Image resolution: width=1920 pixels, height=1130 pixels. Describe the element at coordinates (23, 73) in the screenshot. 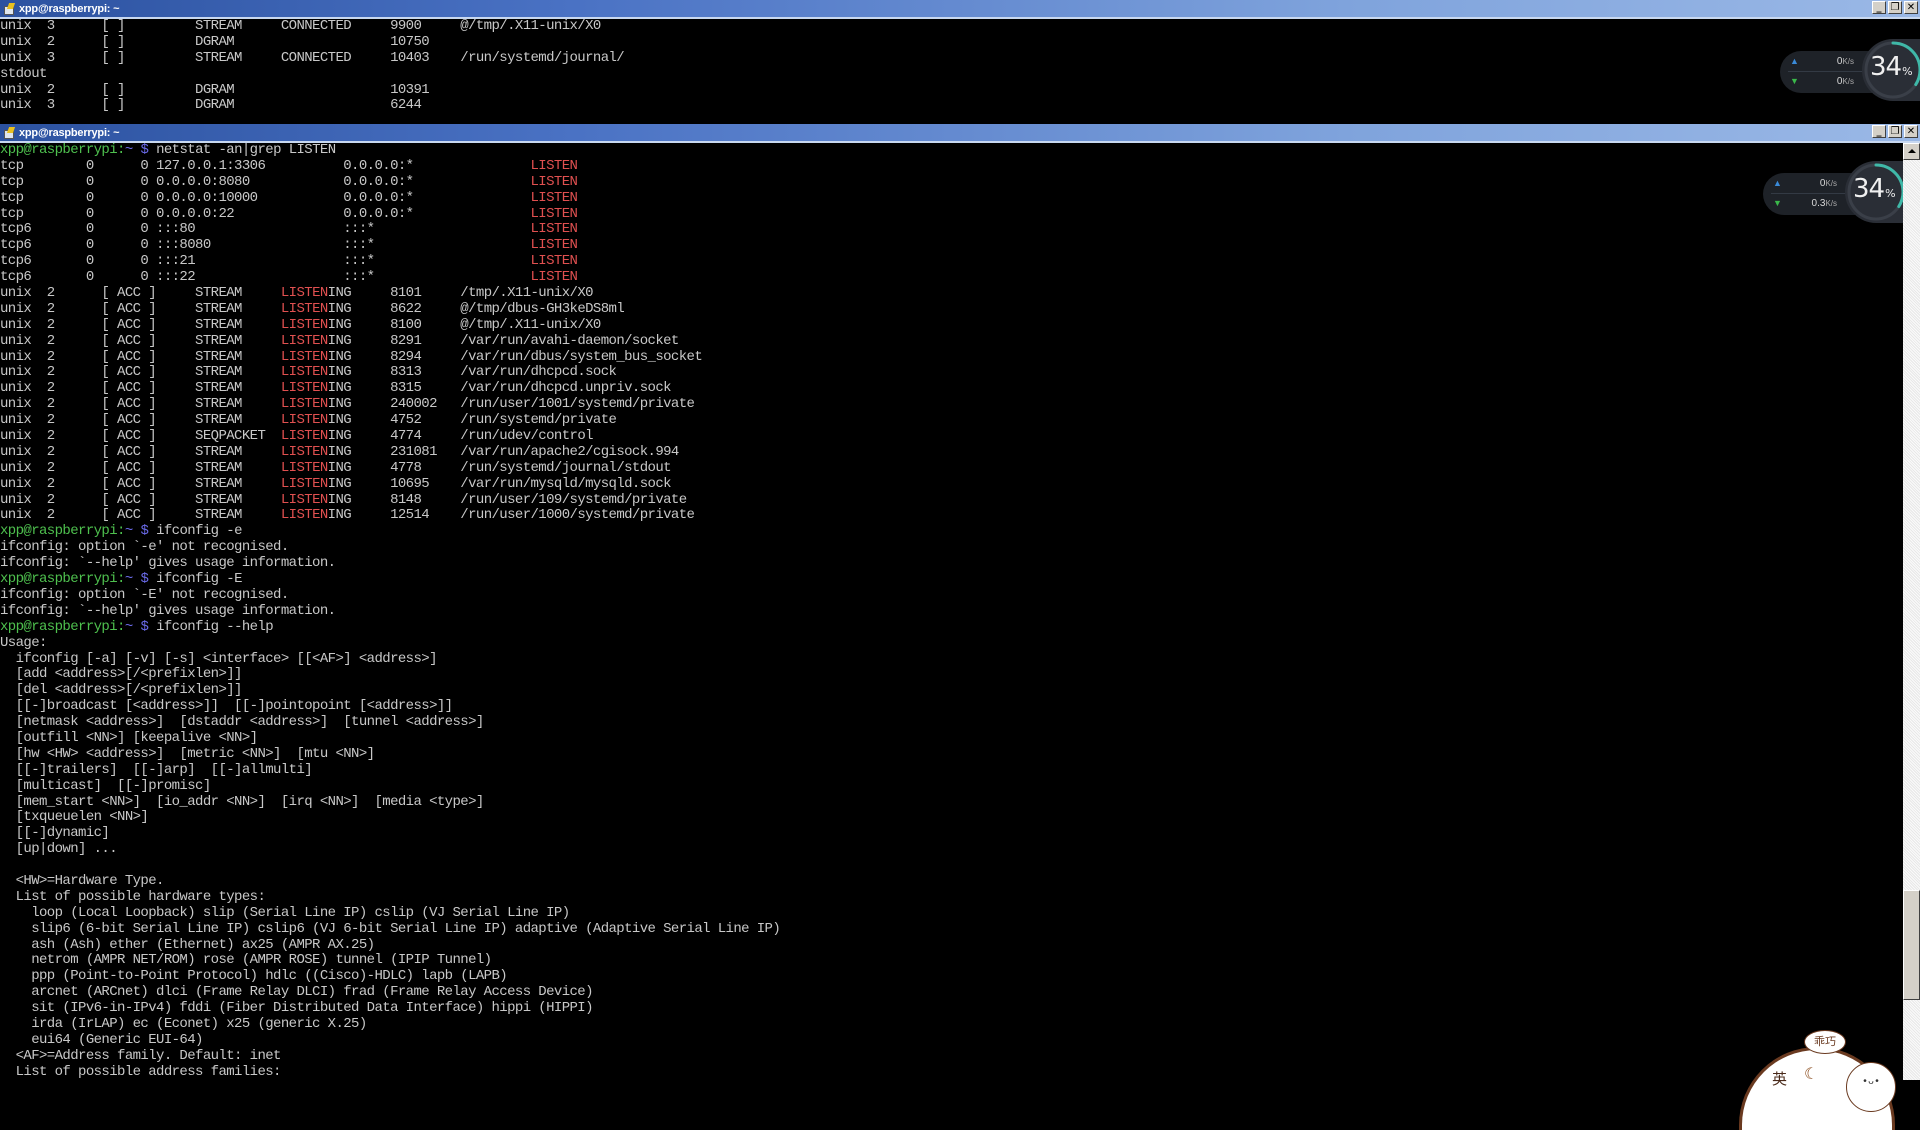

I see `output-text: stdout` at that location.